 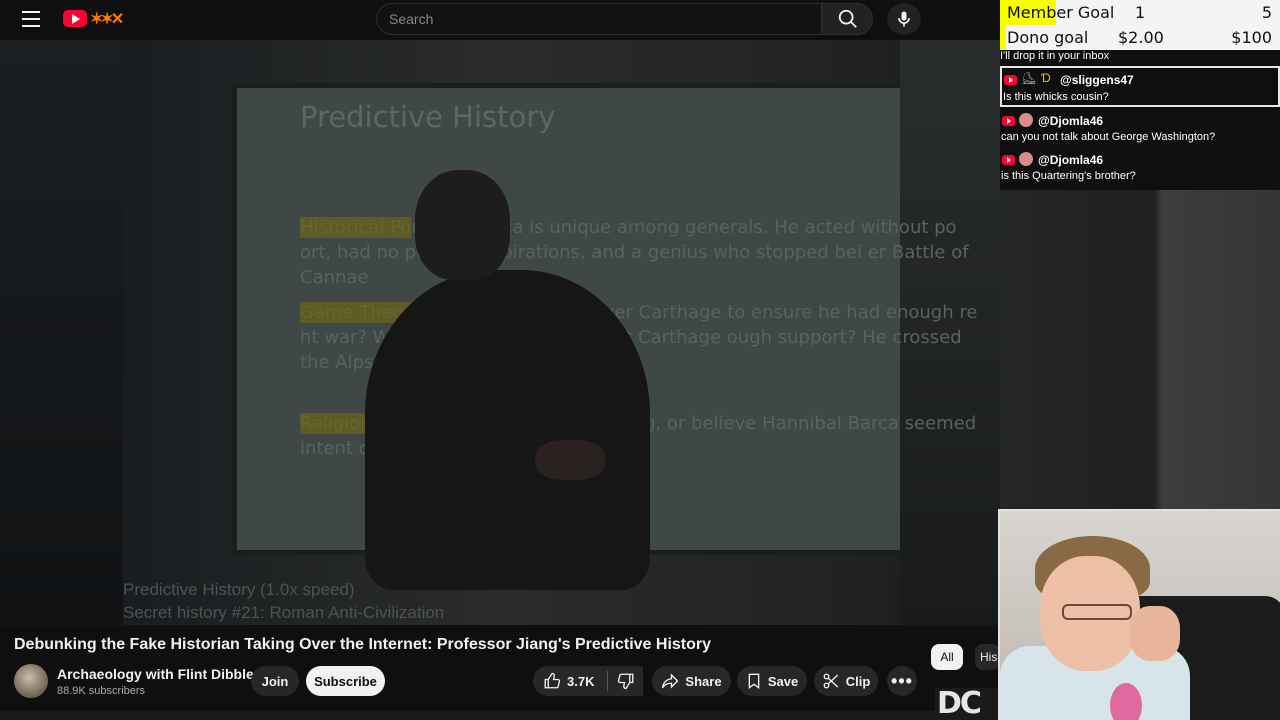 I want to click on webcam-glasses, so click(x=1097, y=612).